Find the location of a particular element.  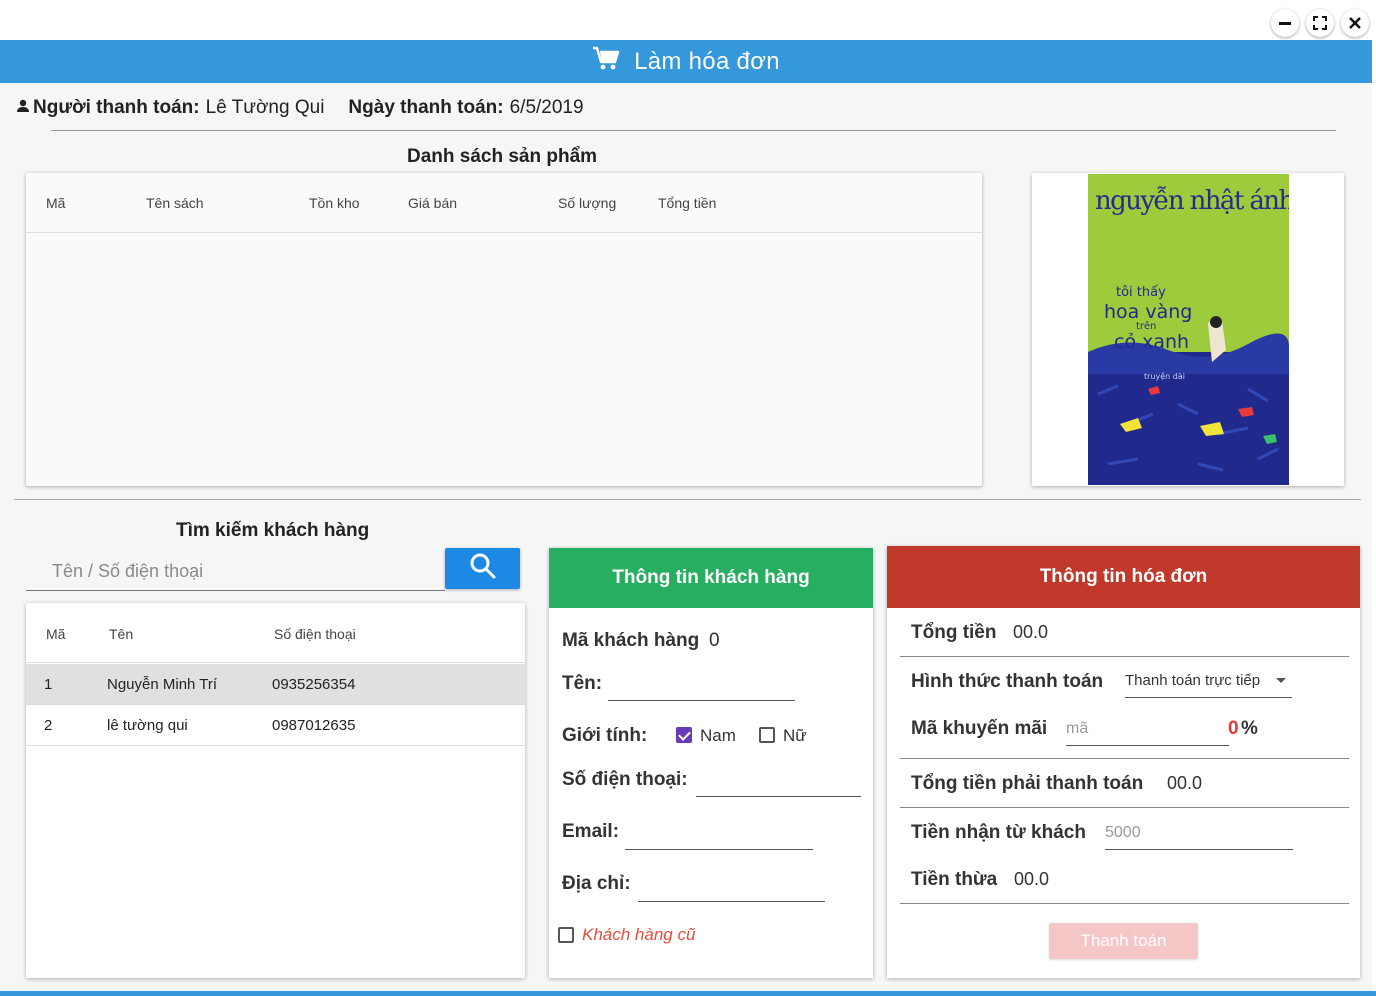

name-field is located at coordinates (701, 681).